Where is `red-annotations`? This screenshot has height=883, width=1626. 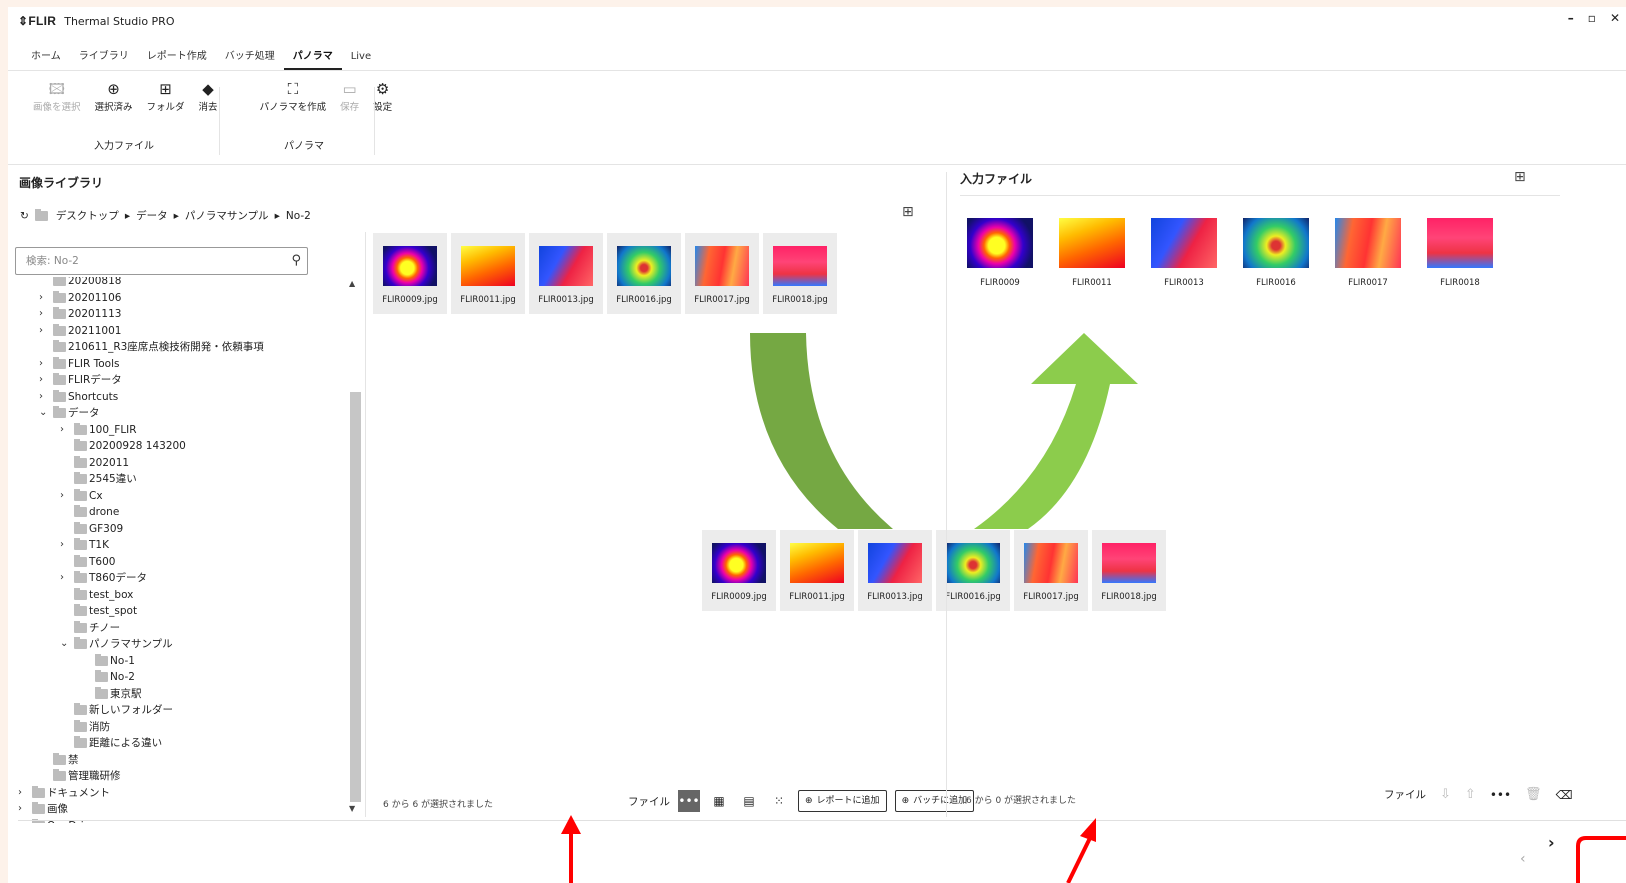 red-annotations is located at coordinates (1093, 849).